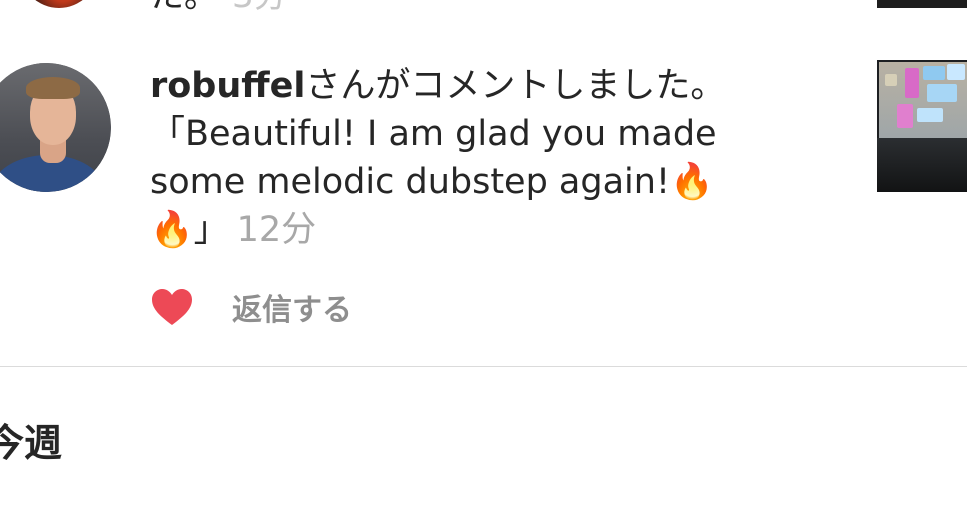 The width and height of the screenshot is (967, 511). I want to click on username-link: robuffel, so click(227, 86).